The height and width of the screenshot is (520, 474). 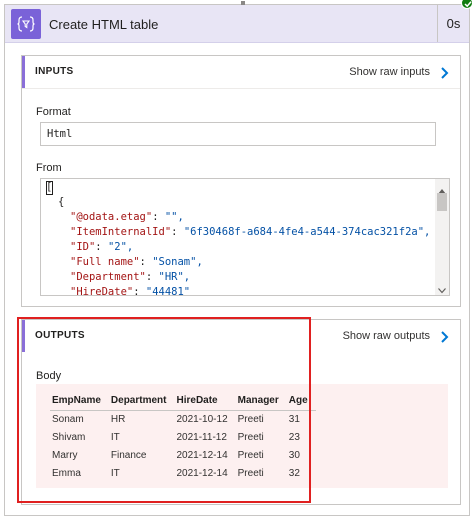 What do you see at coordinates (294, 419) in the screenshot?
I see `table-cell: 31` at bounding box center [294, 419].